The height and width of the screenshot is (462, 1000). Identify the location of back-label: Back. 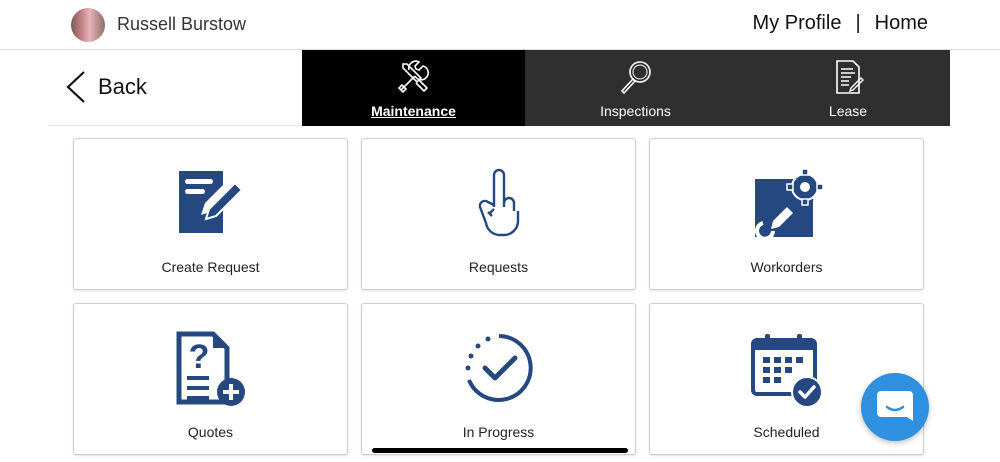
(122, 87).